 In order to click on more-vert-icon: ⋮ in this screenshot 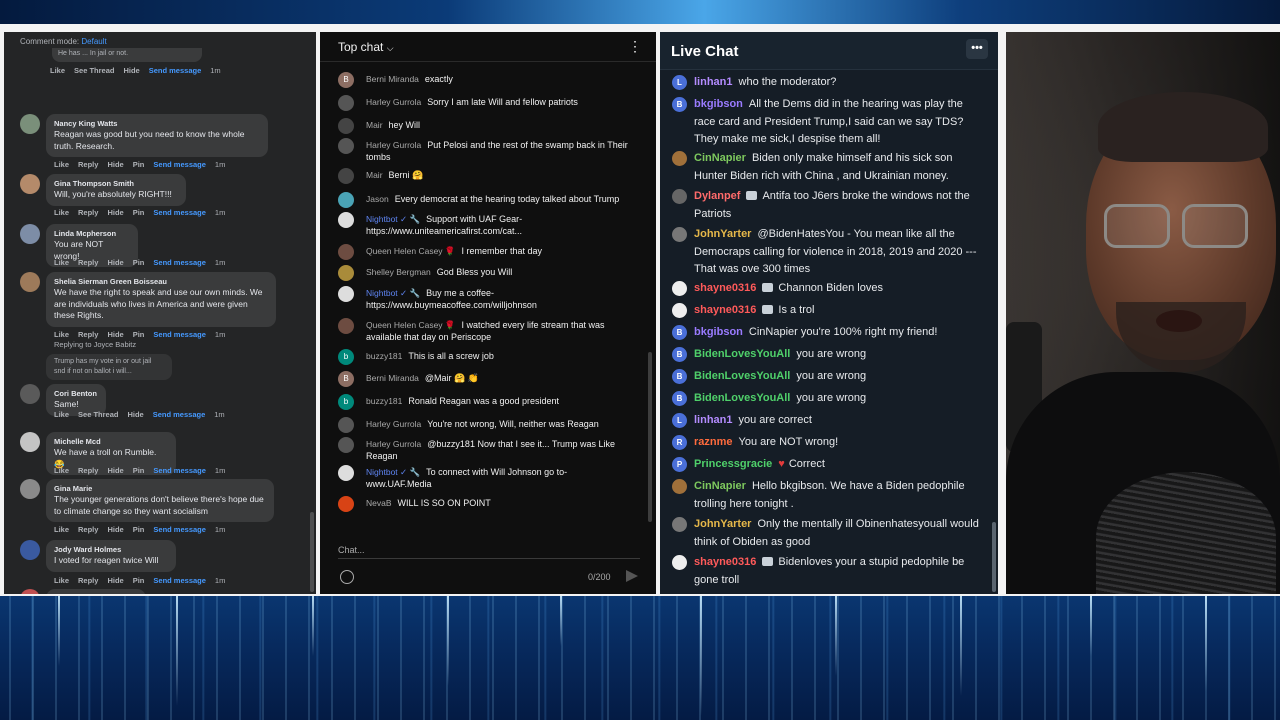, I will do `click(635, 46)`.